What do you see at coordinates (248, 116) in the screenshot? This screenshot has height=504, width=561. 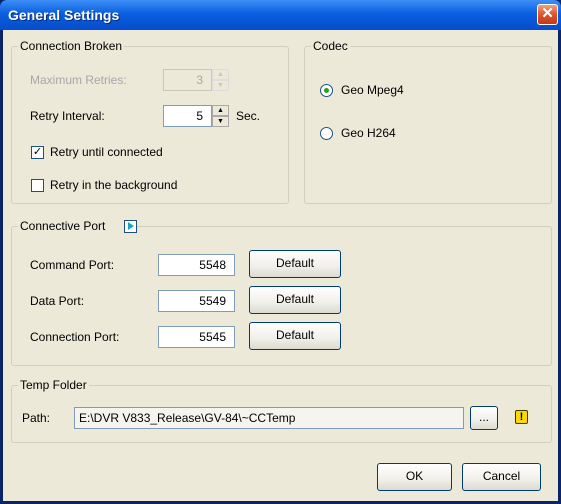 I see `retry-interval-unit: Sec.` at bounding box center [248, 116].